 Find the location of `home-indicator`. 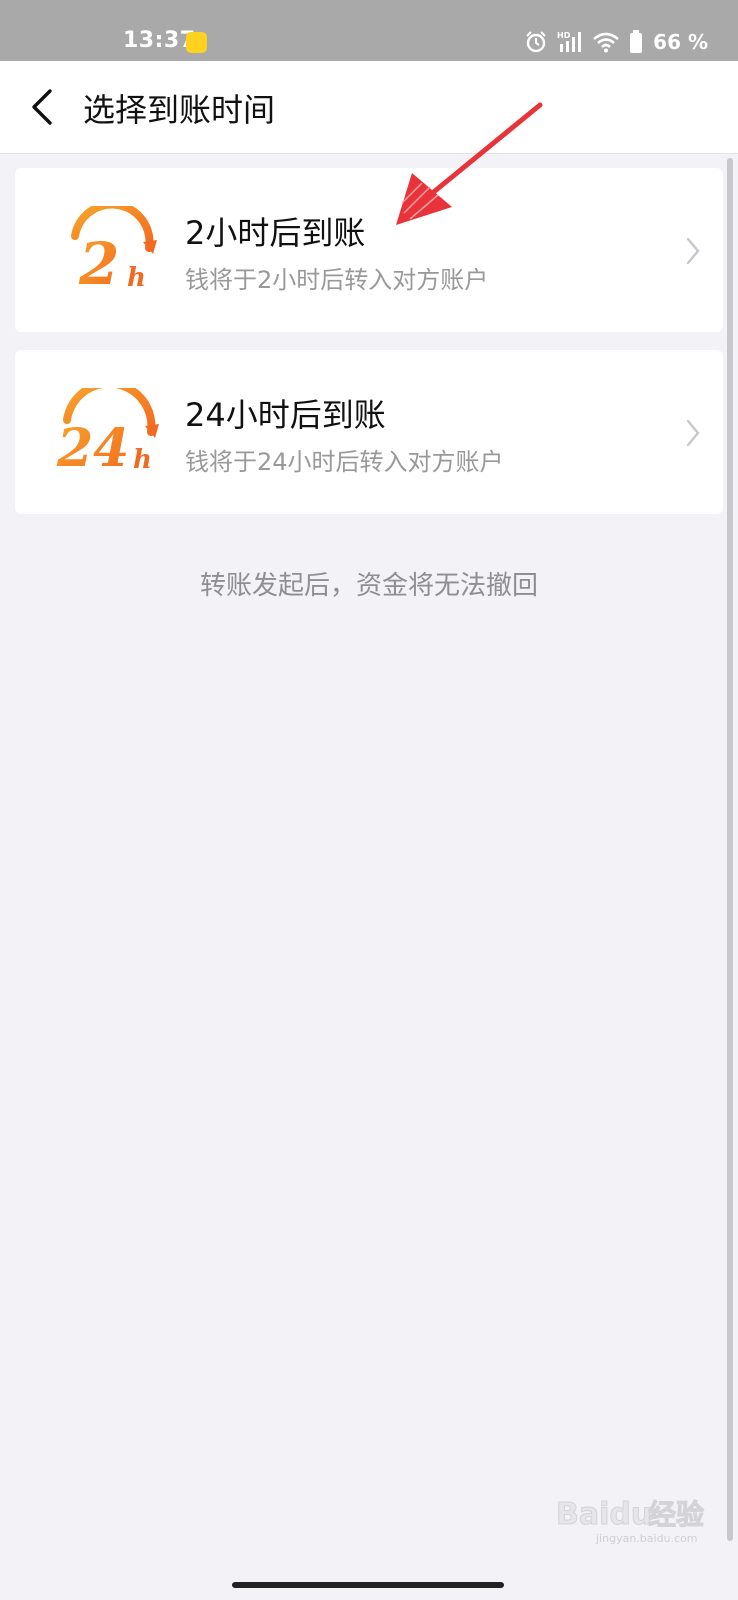

home-indicator is located at coordinates (368, 1585).